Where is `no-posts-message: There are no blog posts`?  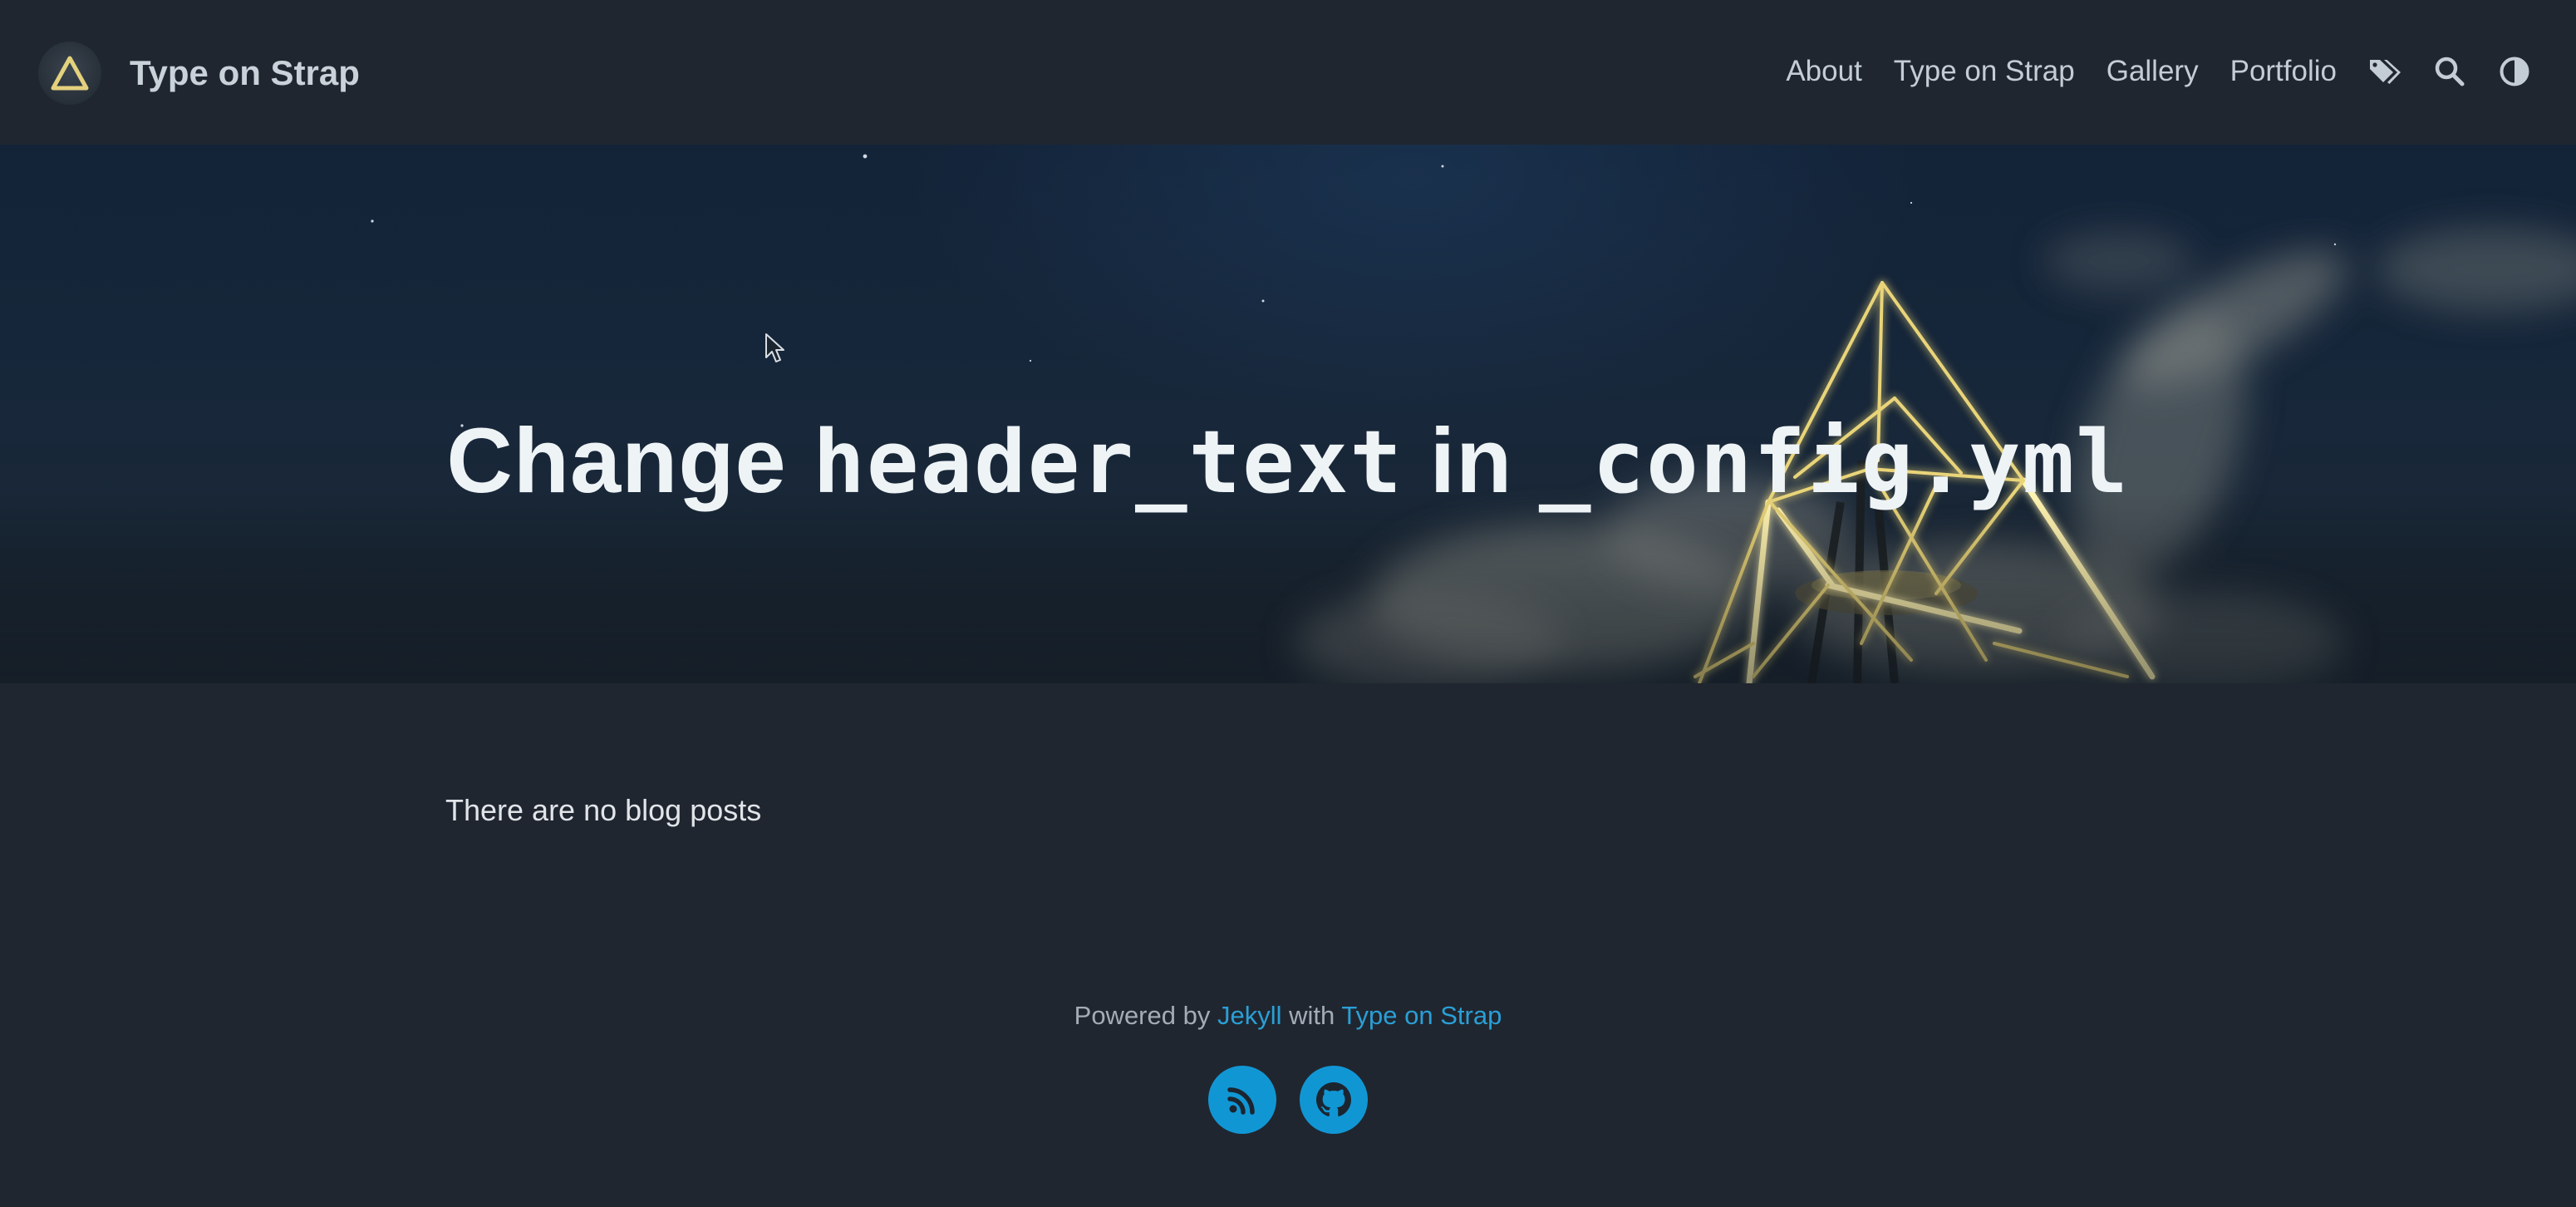 no-posts-message: There are no blog posts is located at coordinates (603, 810).